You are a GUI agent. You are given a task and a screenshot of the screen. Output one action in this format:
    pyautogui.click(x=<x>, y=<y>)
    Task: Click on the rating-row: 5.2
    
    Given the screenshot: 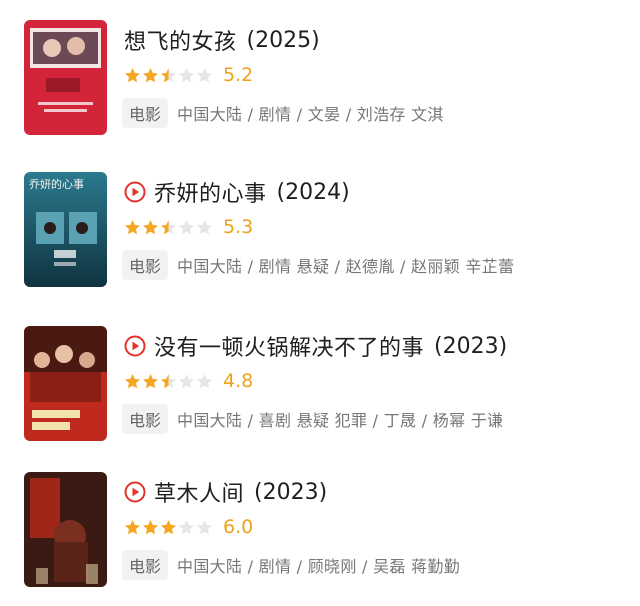 What is the action you would take?
    pyautogui.click(x=188, y=75)
    